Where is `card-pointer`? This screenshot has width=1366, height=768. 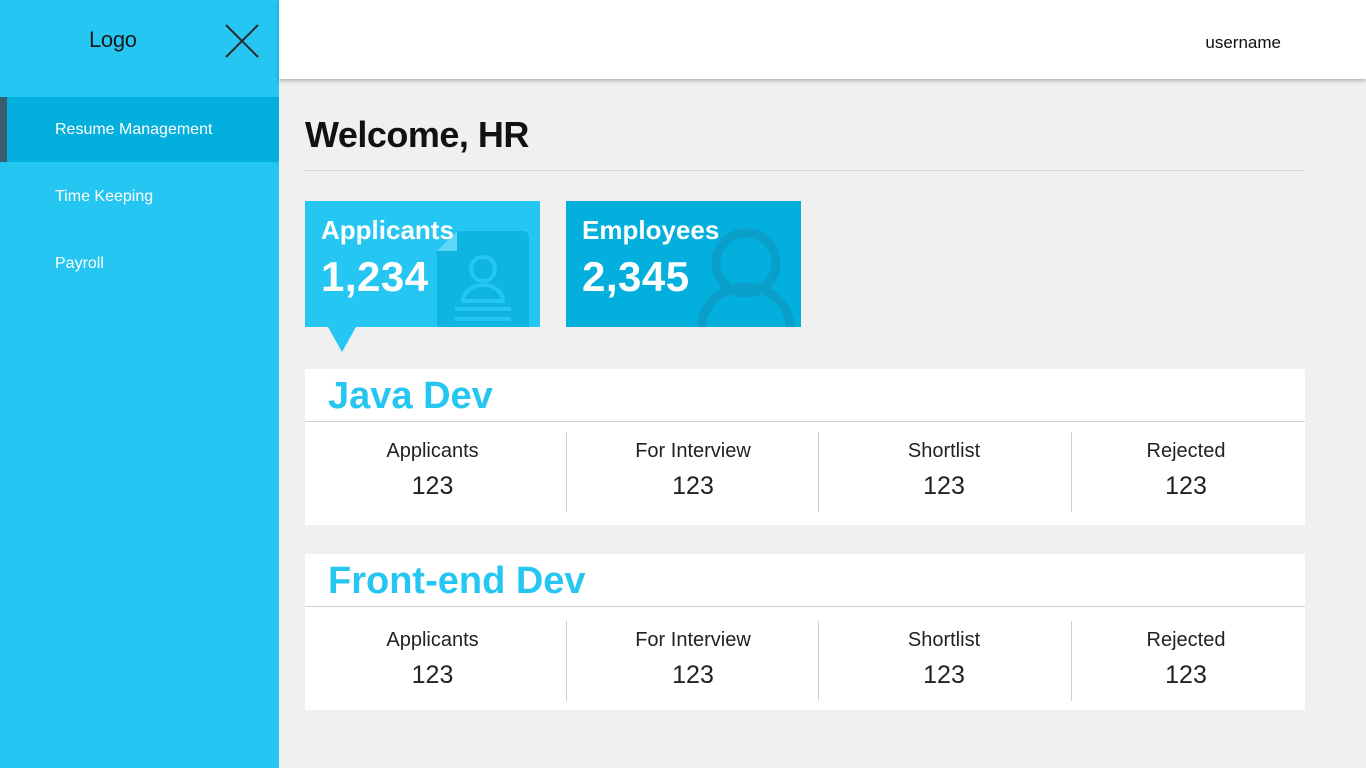 card-pointer is located at coordinates (342, 339).